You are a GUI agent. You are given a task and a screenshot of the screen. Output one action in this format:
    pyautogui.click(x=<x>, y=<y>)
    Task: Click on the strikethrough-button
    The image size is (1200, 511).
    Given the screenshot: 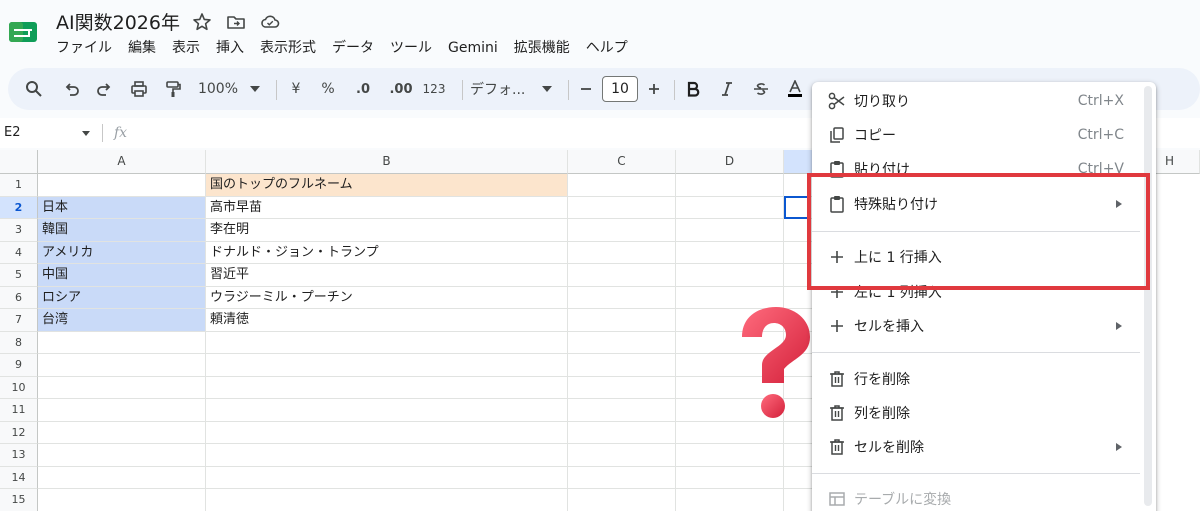 What is the action you would take?
    pyautogui.click(x=761, y=89)
    